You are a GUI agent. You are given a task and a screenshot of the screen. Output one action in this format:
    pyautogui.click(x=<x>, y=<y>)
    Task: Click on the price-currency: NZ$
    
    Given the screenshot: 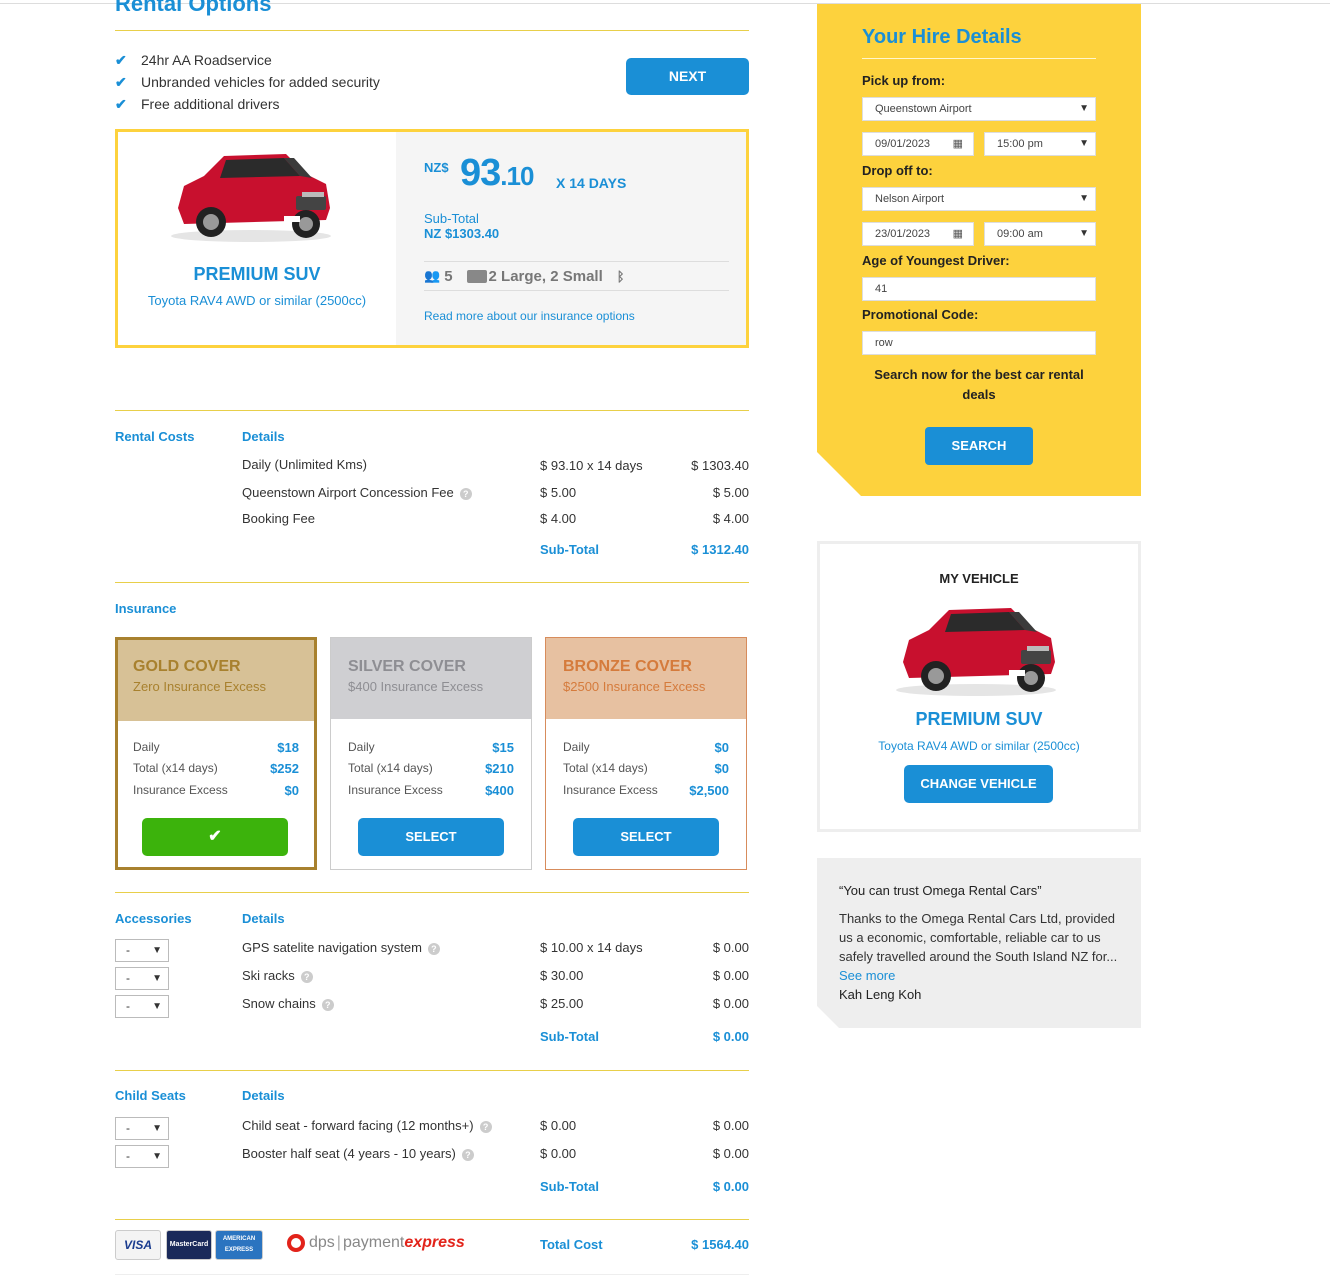 What is the action you would take?
    pyautogui.click(x=436, y=167)
    